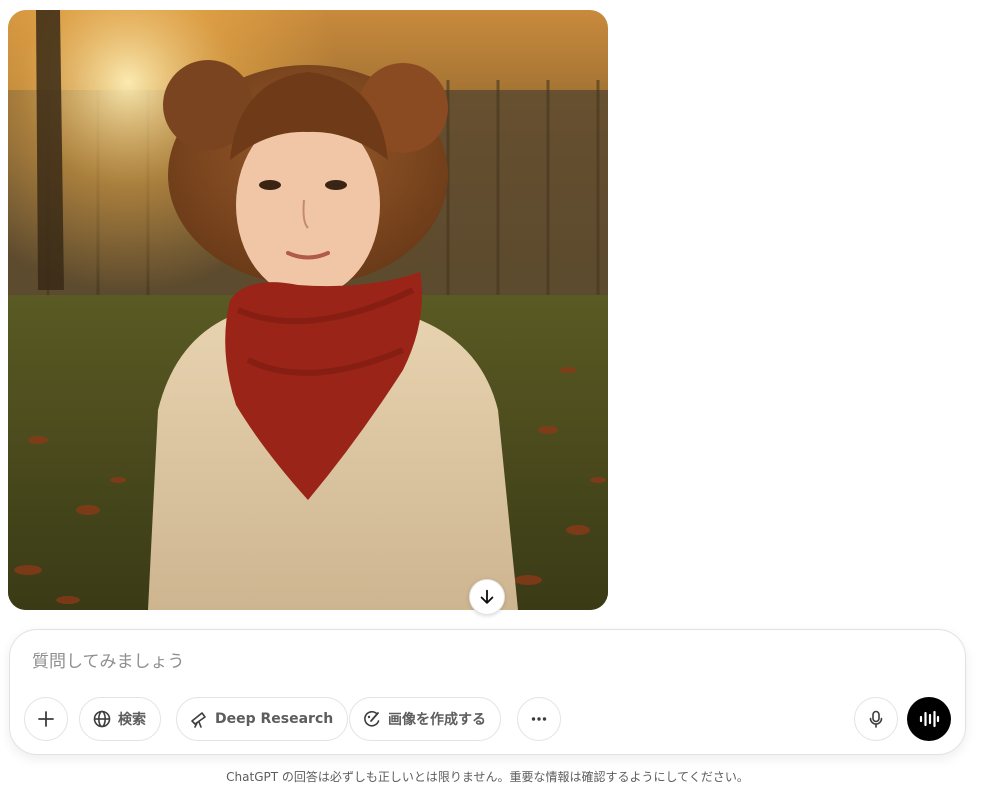 This screenshot has width=985, height=787. I want to click on deep-research-button: Deep Research, so click(262, 719).